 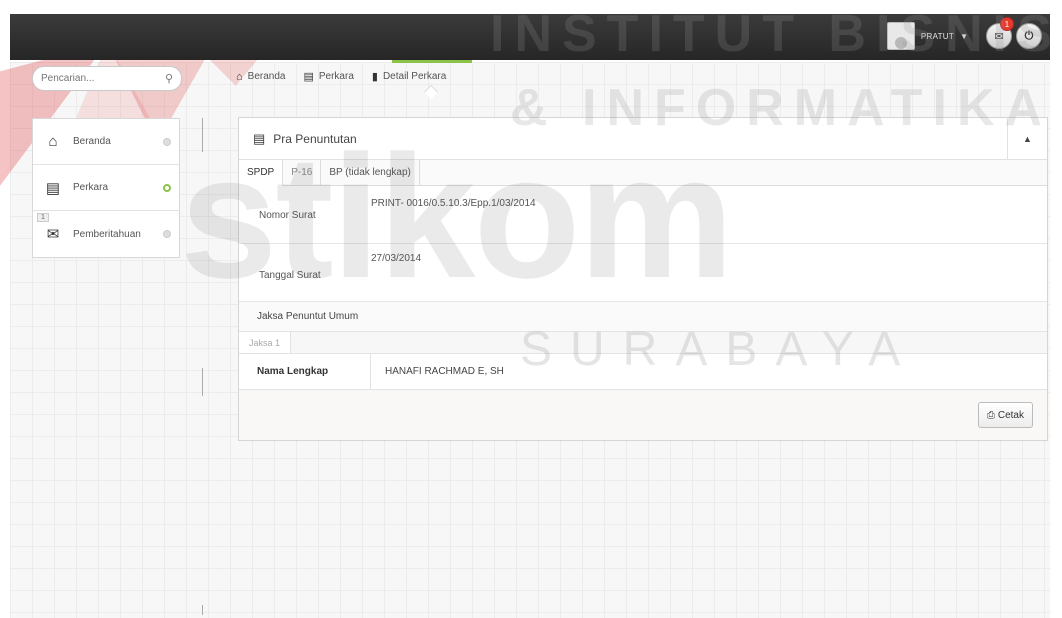 I want to click on active-dot, so click(x=167, y=188).